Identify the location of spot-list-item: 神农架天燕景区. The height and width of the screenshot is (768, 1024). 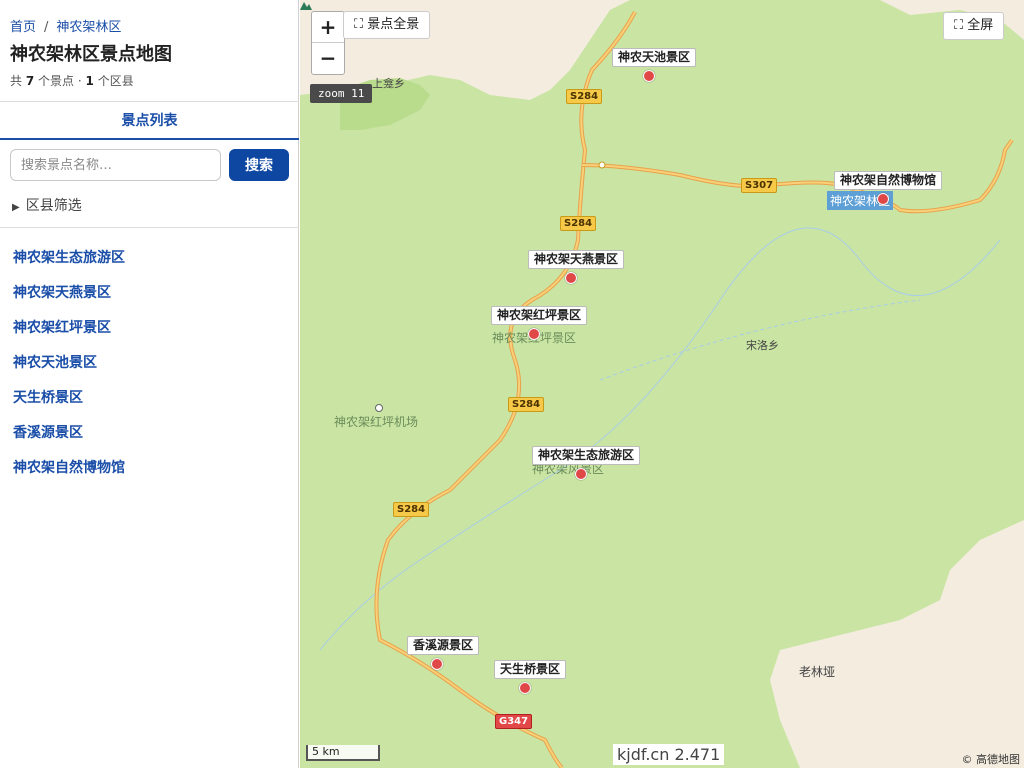
(69, 300).